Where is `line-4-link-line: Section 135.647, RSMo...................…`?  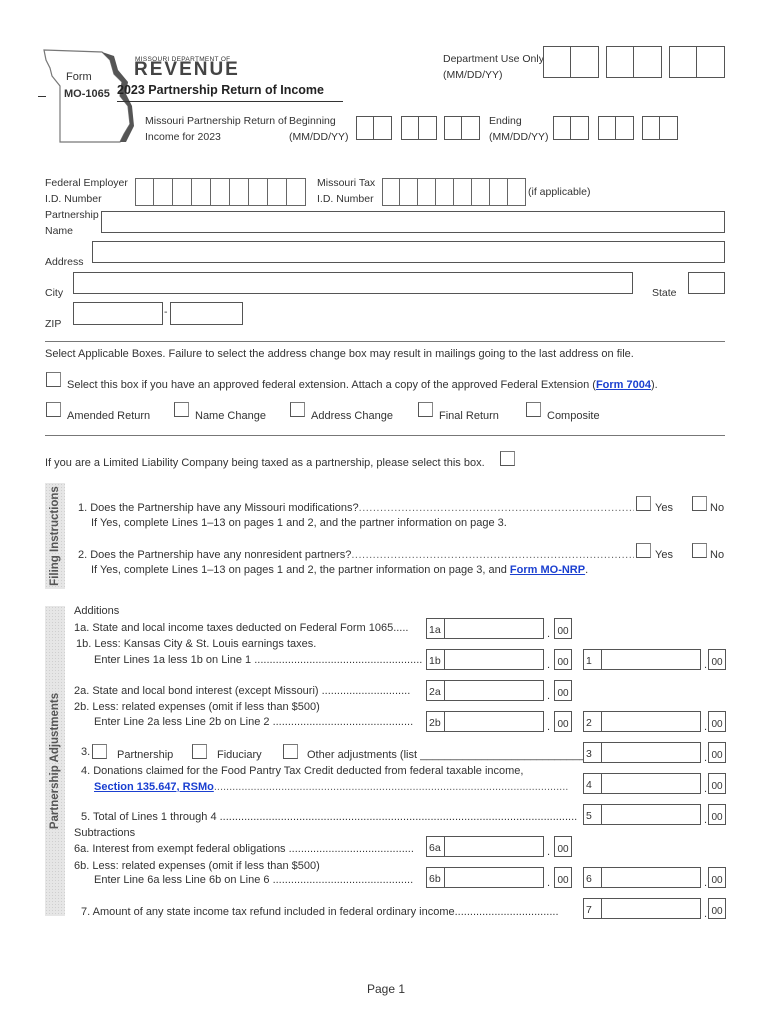
line-4-link-line: Section 135.647, RSMo...................… is located at coordinates (336, 787).